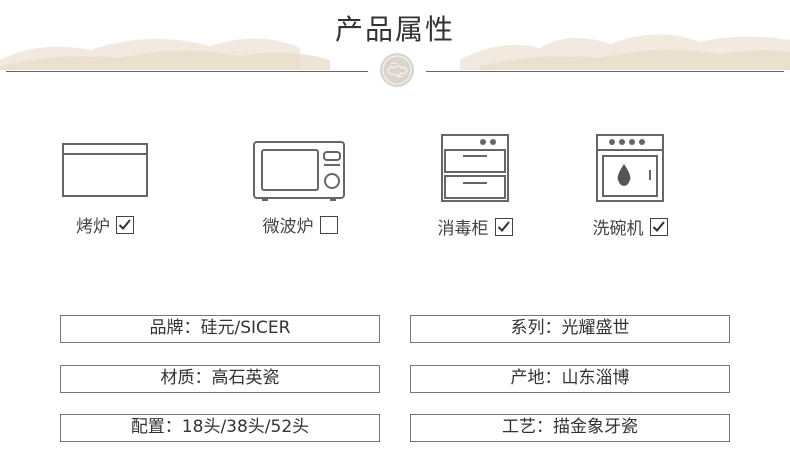  I want to click on appliance-label-sterilizer: 消毒柜, so click(463, 229).